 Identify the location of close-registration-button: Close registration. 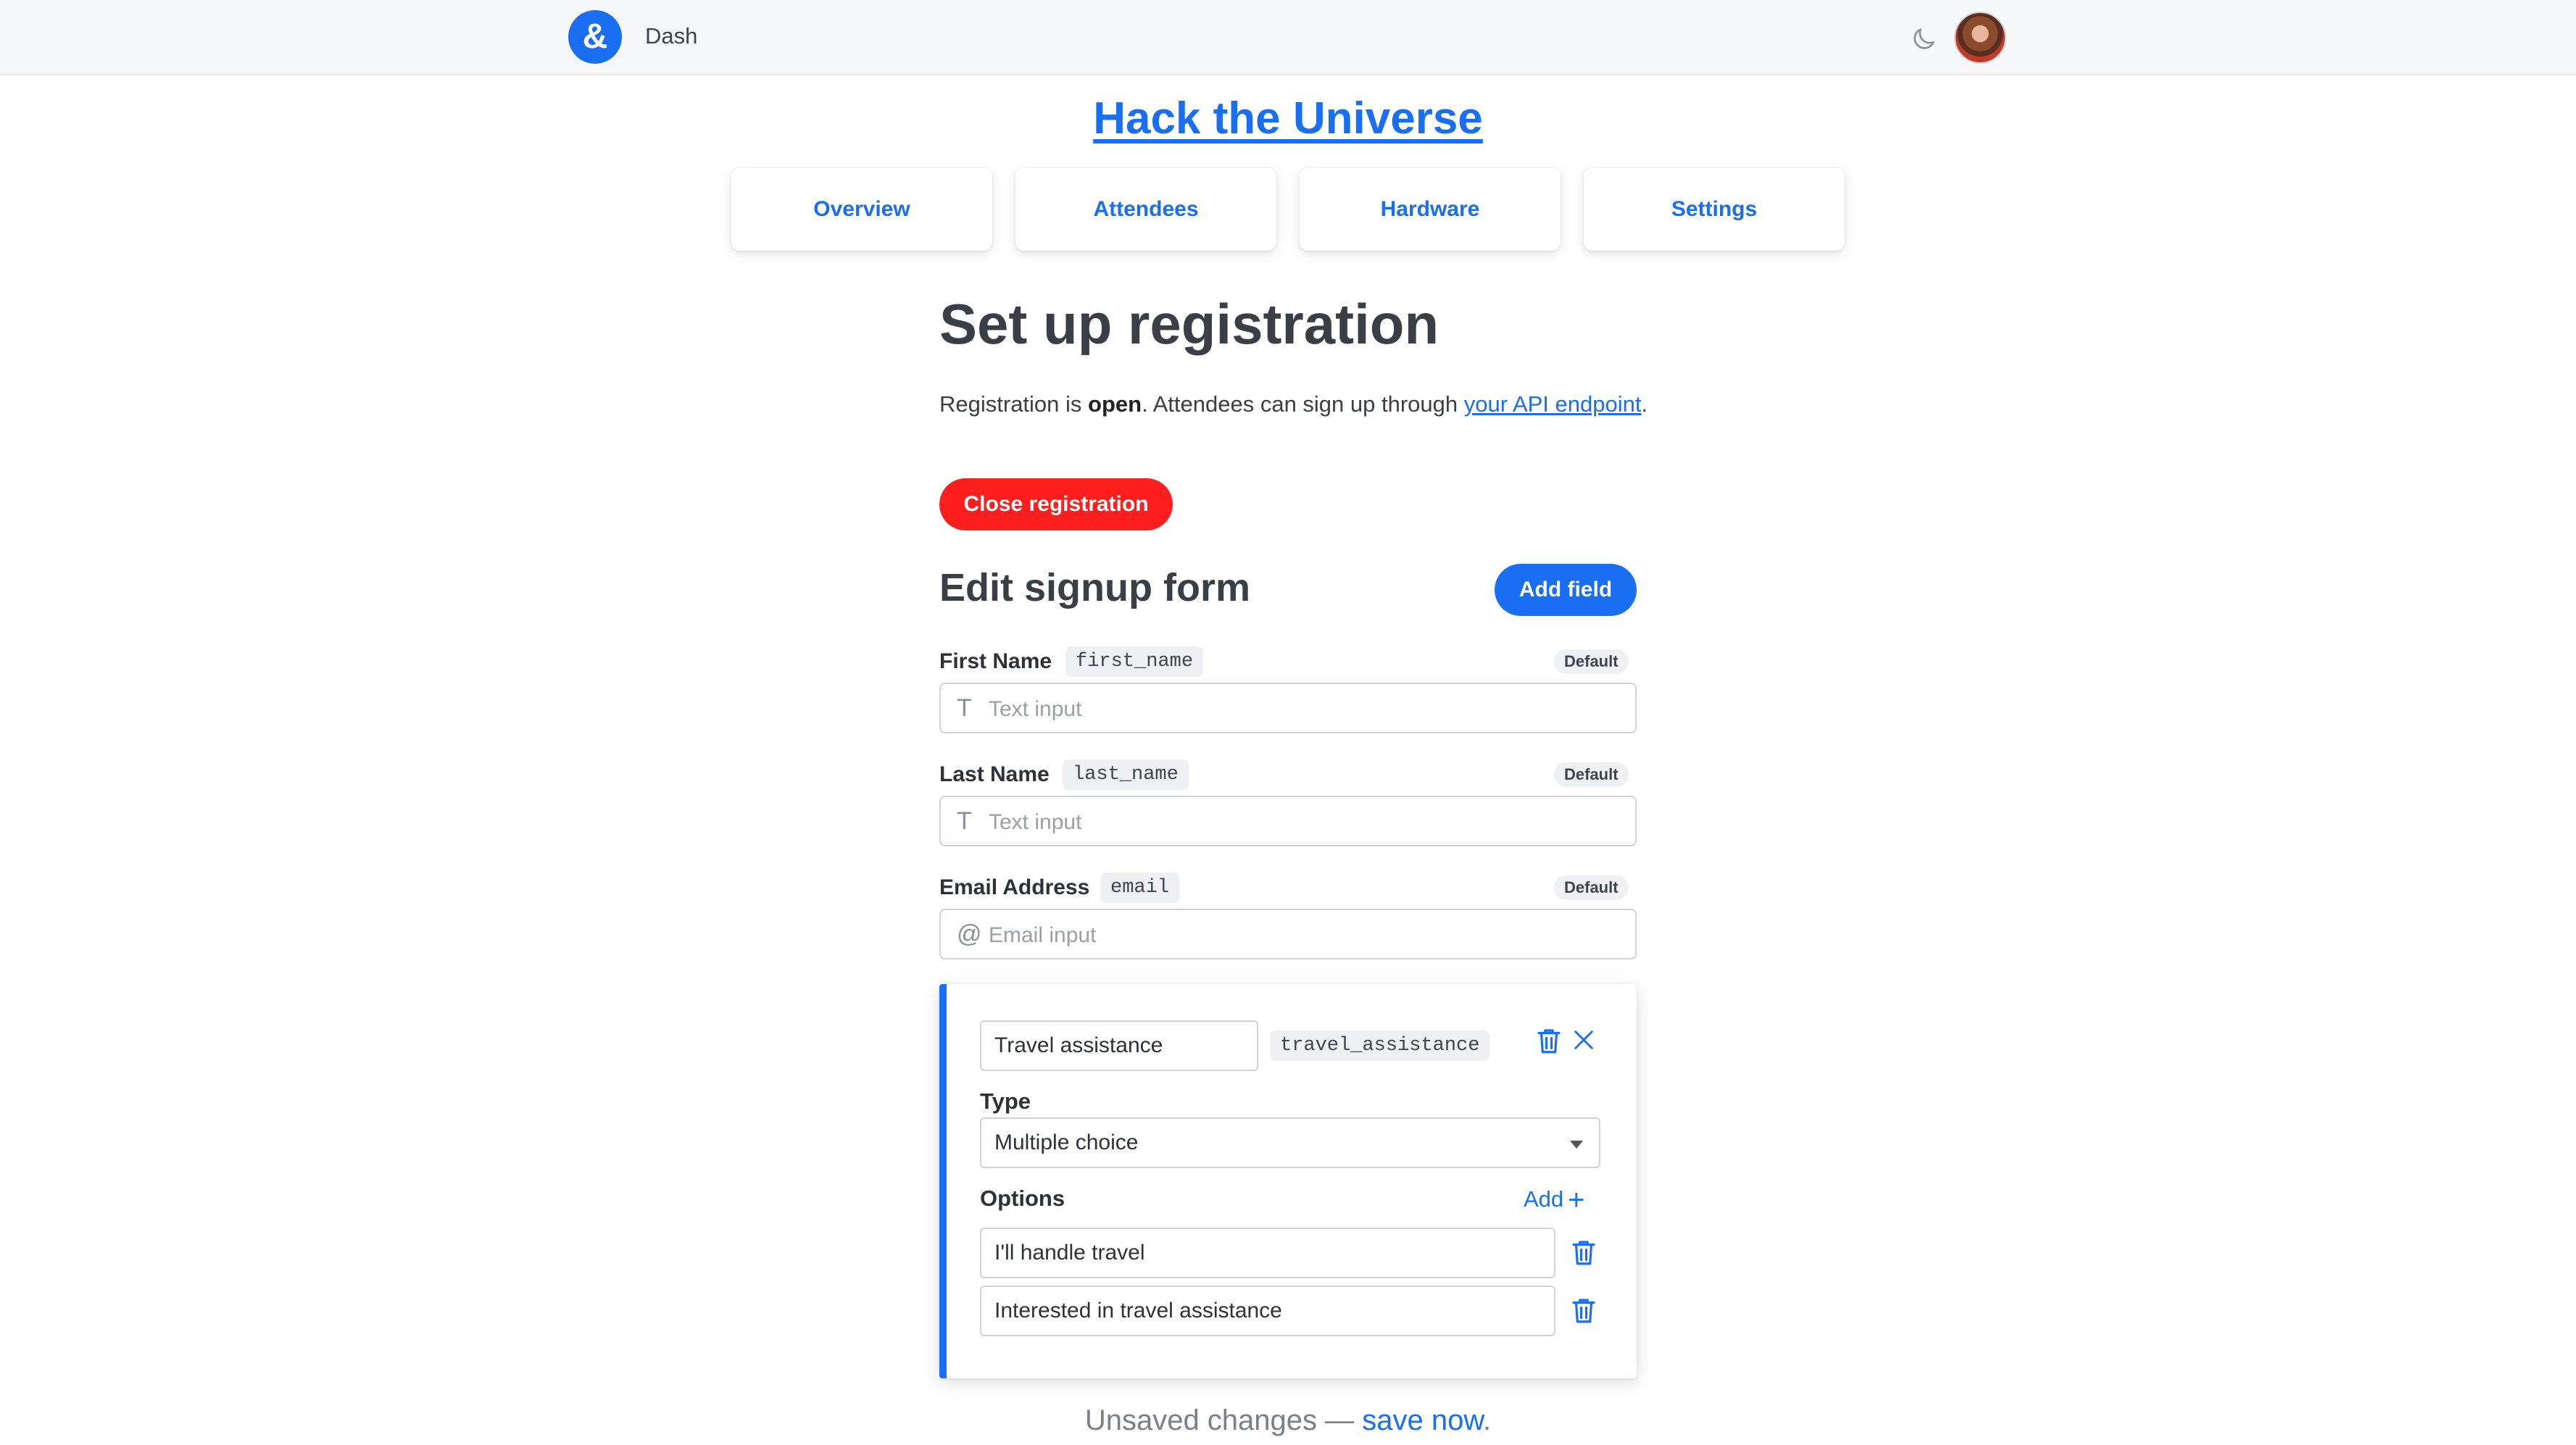
(1056, 504).